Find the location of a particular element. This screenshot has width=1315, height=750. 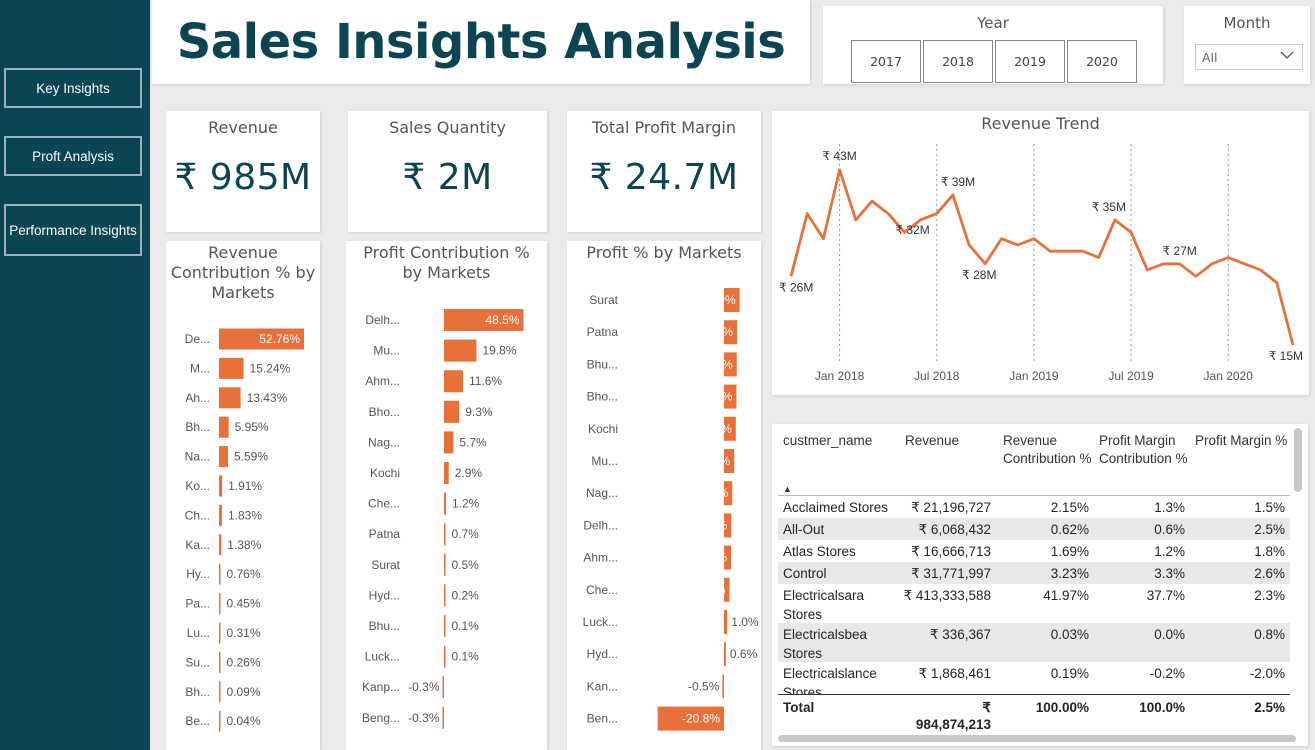

nav-profit-analysis-button: Proft Analysis is located at coordinates (73, 156).